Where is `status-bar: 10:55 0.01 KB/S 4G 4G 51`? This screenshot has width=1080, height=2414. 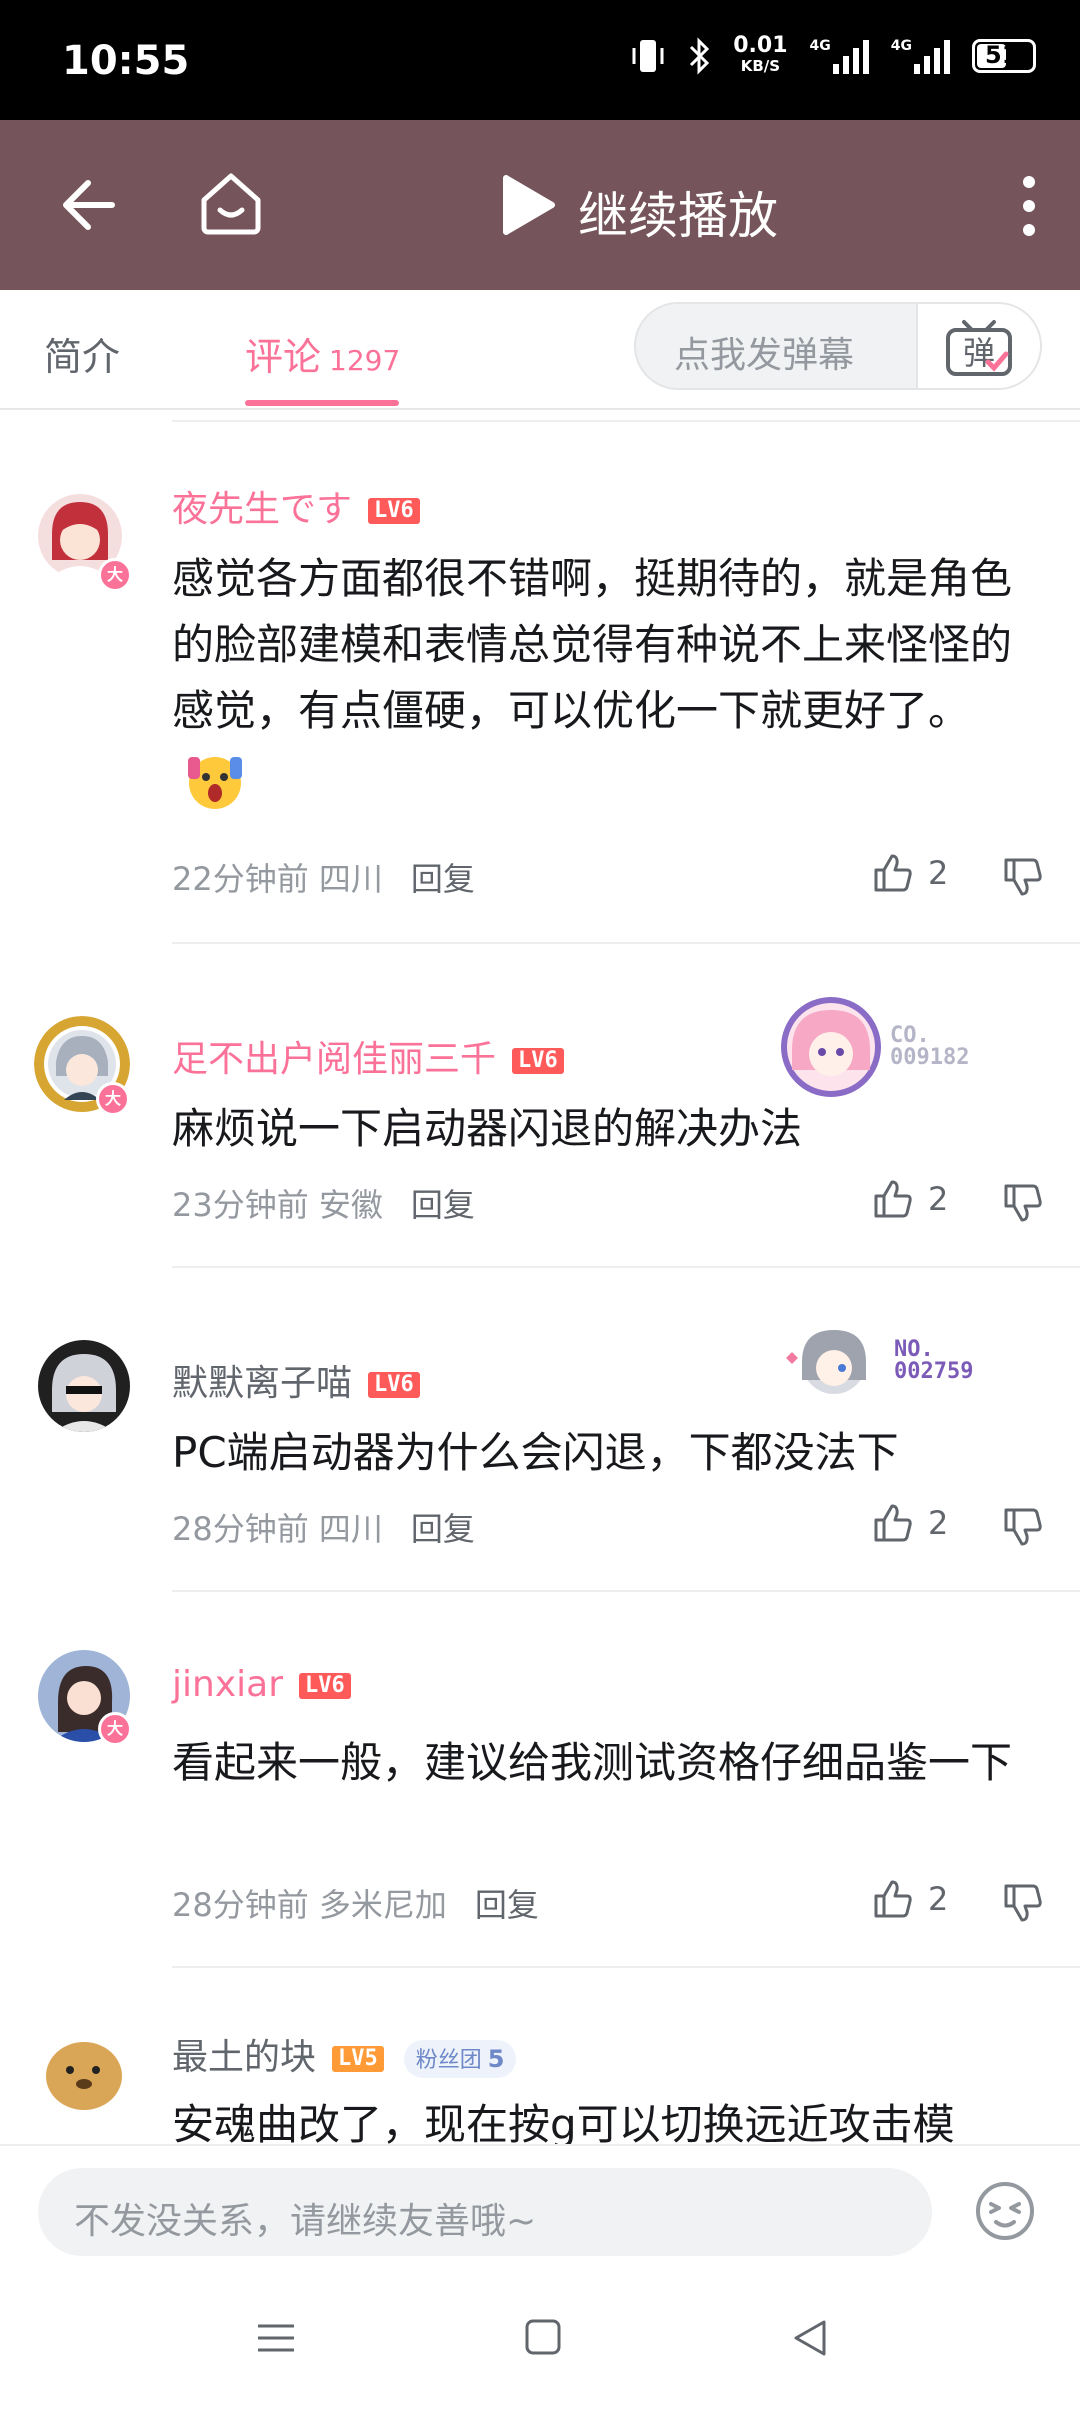
status-bar: 10:55 0.01 KB/S 4G 4G 51 is located at coordinates (540, 60).